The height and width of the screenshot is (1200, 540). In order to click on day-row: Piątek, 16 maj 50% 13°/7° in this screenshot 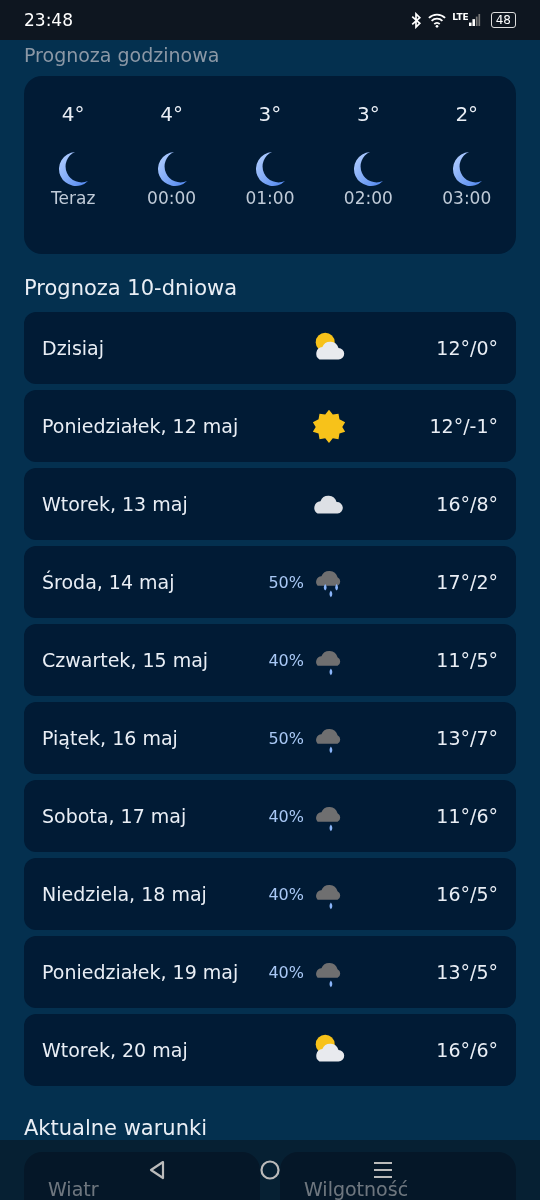, I will do `click(270, 738)`.